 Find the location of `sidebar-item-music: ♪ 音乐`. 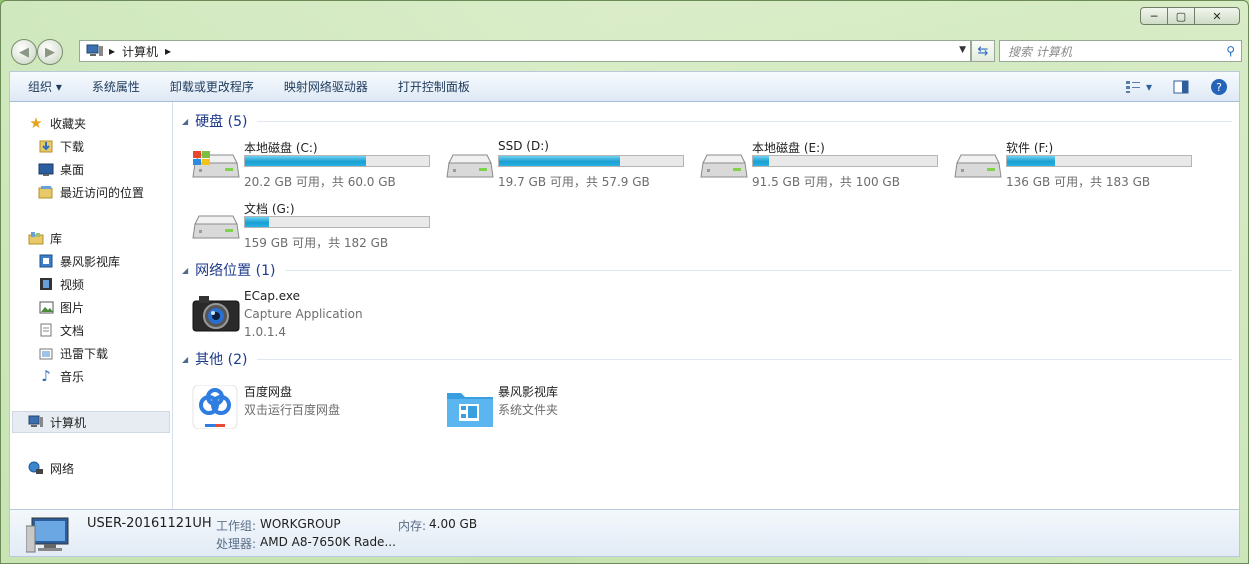

sidebar-item-music: ♪ 音乐 is located at coordinates (61, 376).